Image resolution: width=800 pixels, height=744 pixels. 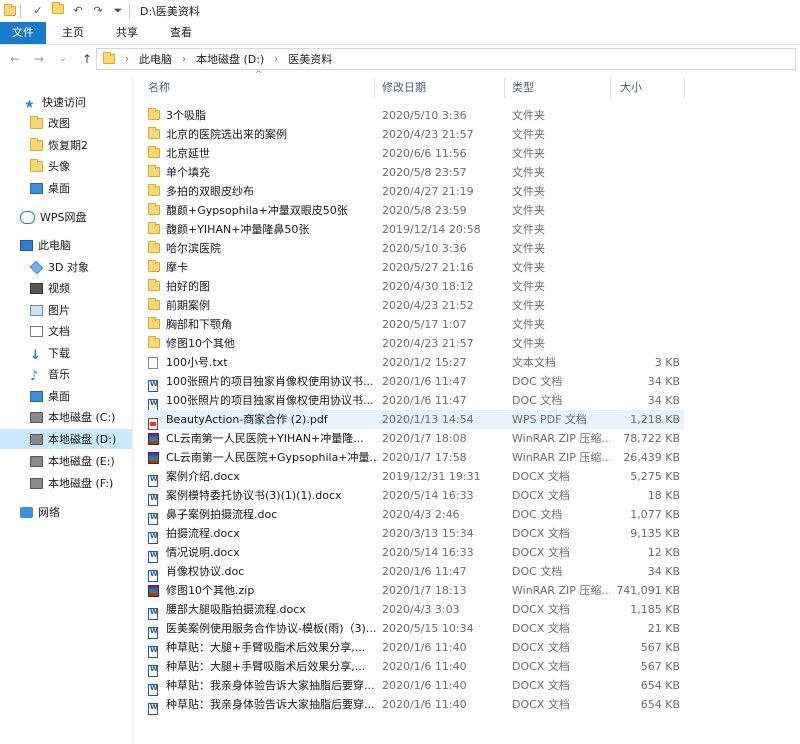 What do you see at coordinates (78, 11) in the screenshot?
I see `undo-icon: ↶` at bounding box center [78, 11].